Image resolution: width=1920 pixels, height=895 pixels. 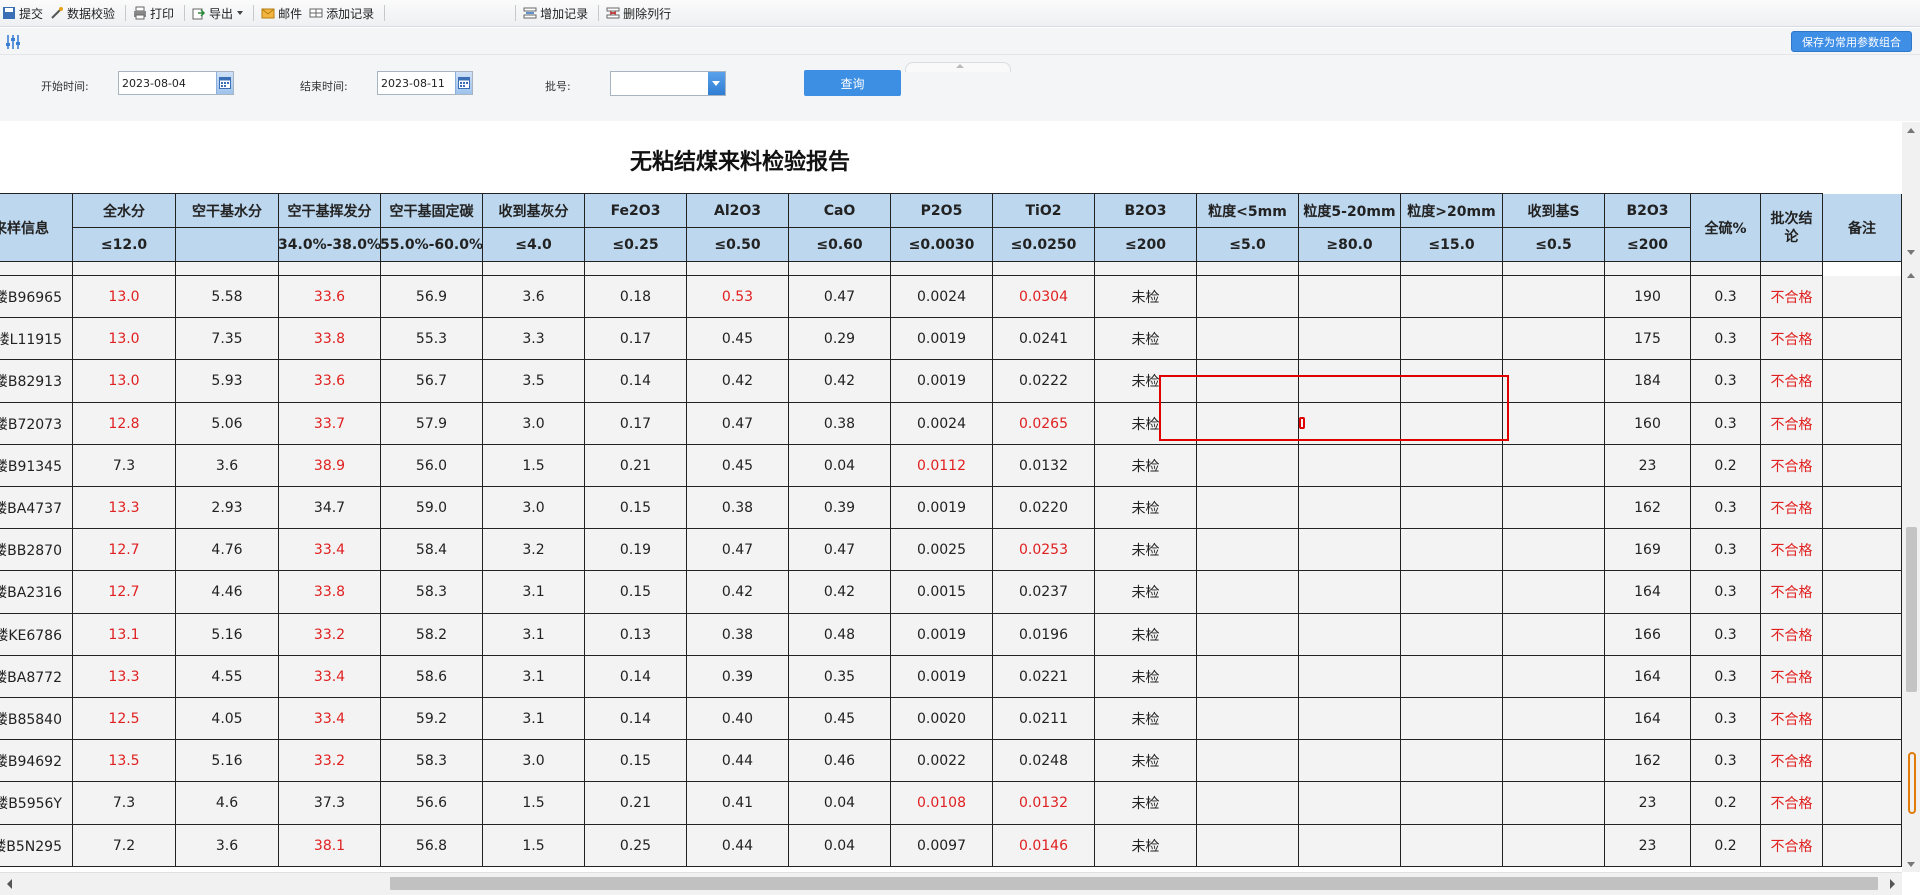 What do you see at coordinates (1892, 884) in the screenshot?
I see `scroll-right-icon` at bounding box center [1892, 884].